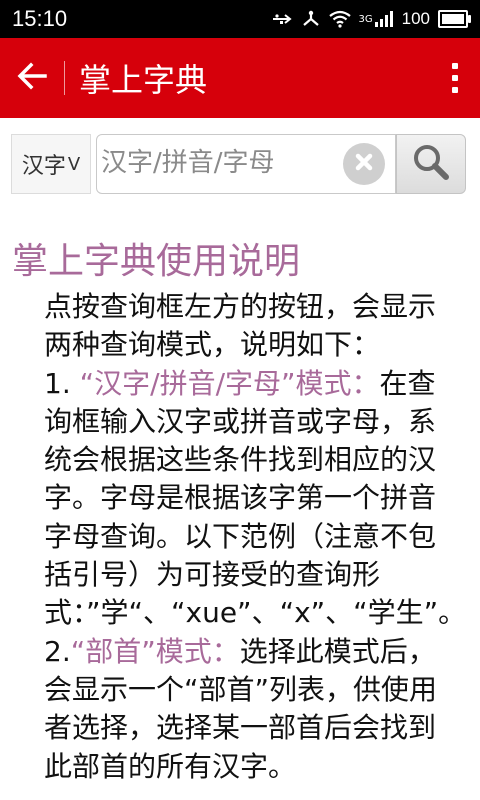 Image resolution: width=480 pixels, height=800 pixels. I want to click on instruction-line: 点按查询框左方的按钮，会显示, so click(254, 307).